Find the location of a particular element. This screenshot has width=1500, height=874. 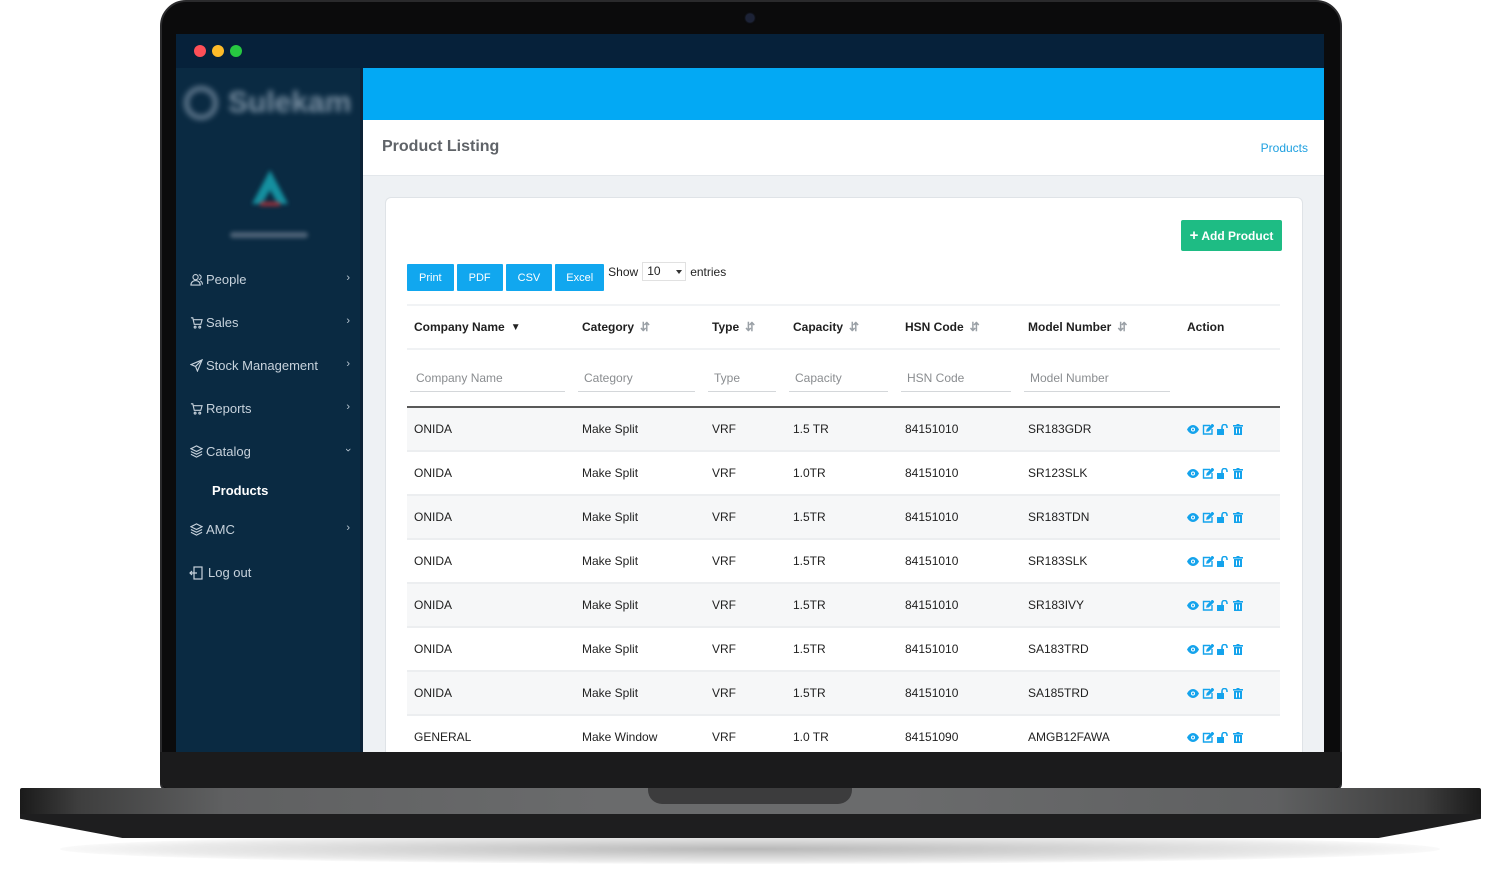

column-header-model-number: Model Number ⇵ is located at coordinates (1100, 327).